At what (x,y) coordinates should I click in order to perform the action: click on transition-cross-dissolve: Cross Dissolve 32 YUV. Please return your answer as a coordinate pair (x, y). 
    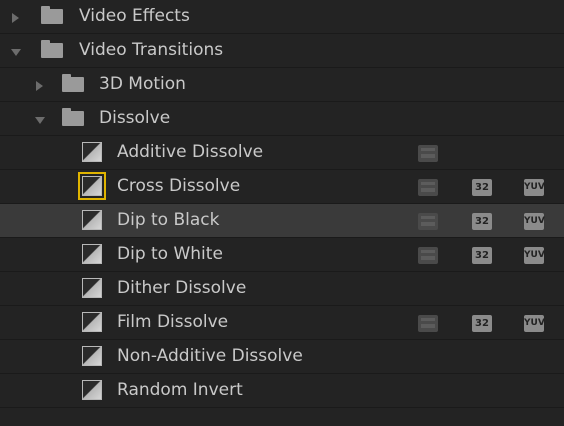
    Looking at the image, I should click on (282, 187).